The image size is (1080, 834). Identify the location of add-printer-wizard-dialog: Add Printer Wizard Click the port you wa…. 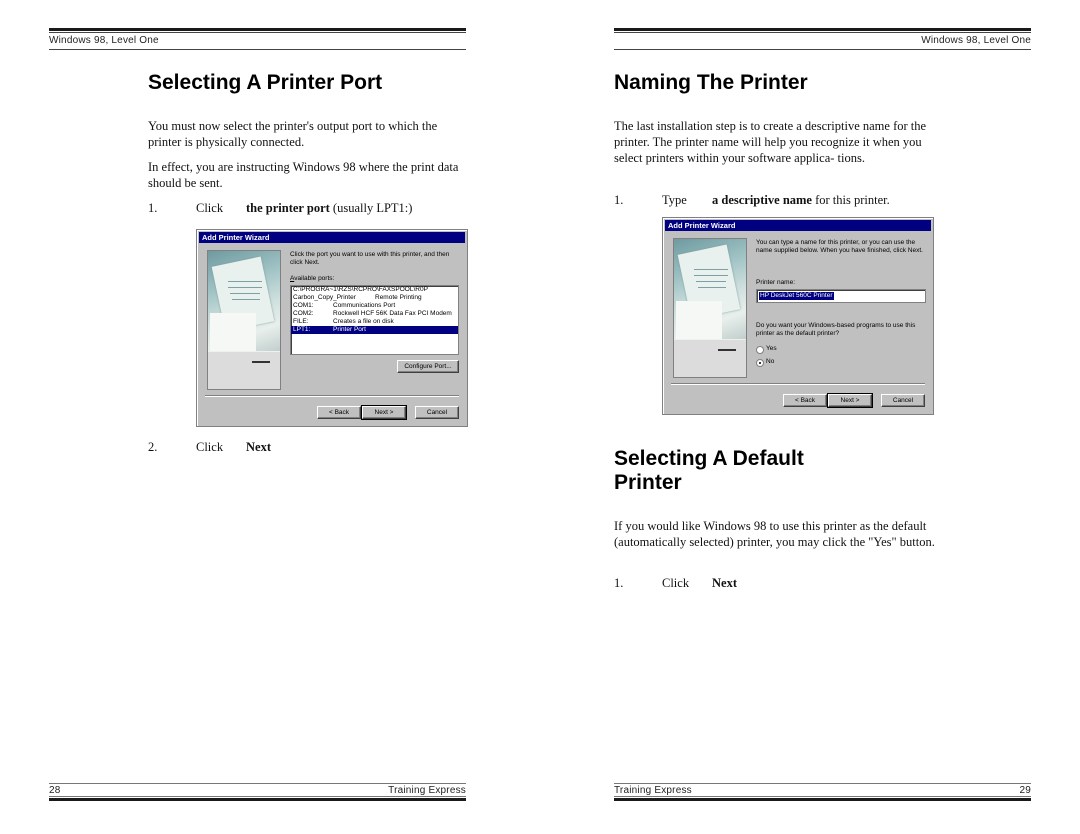
(332, 328).